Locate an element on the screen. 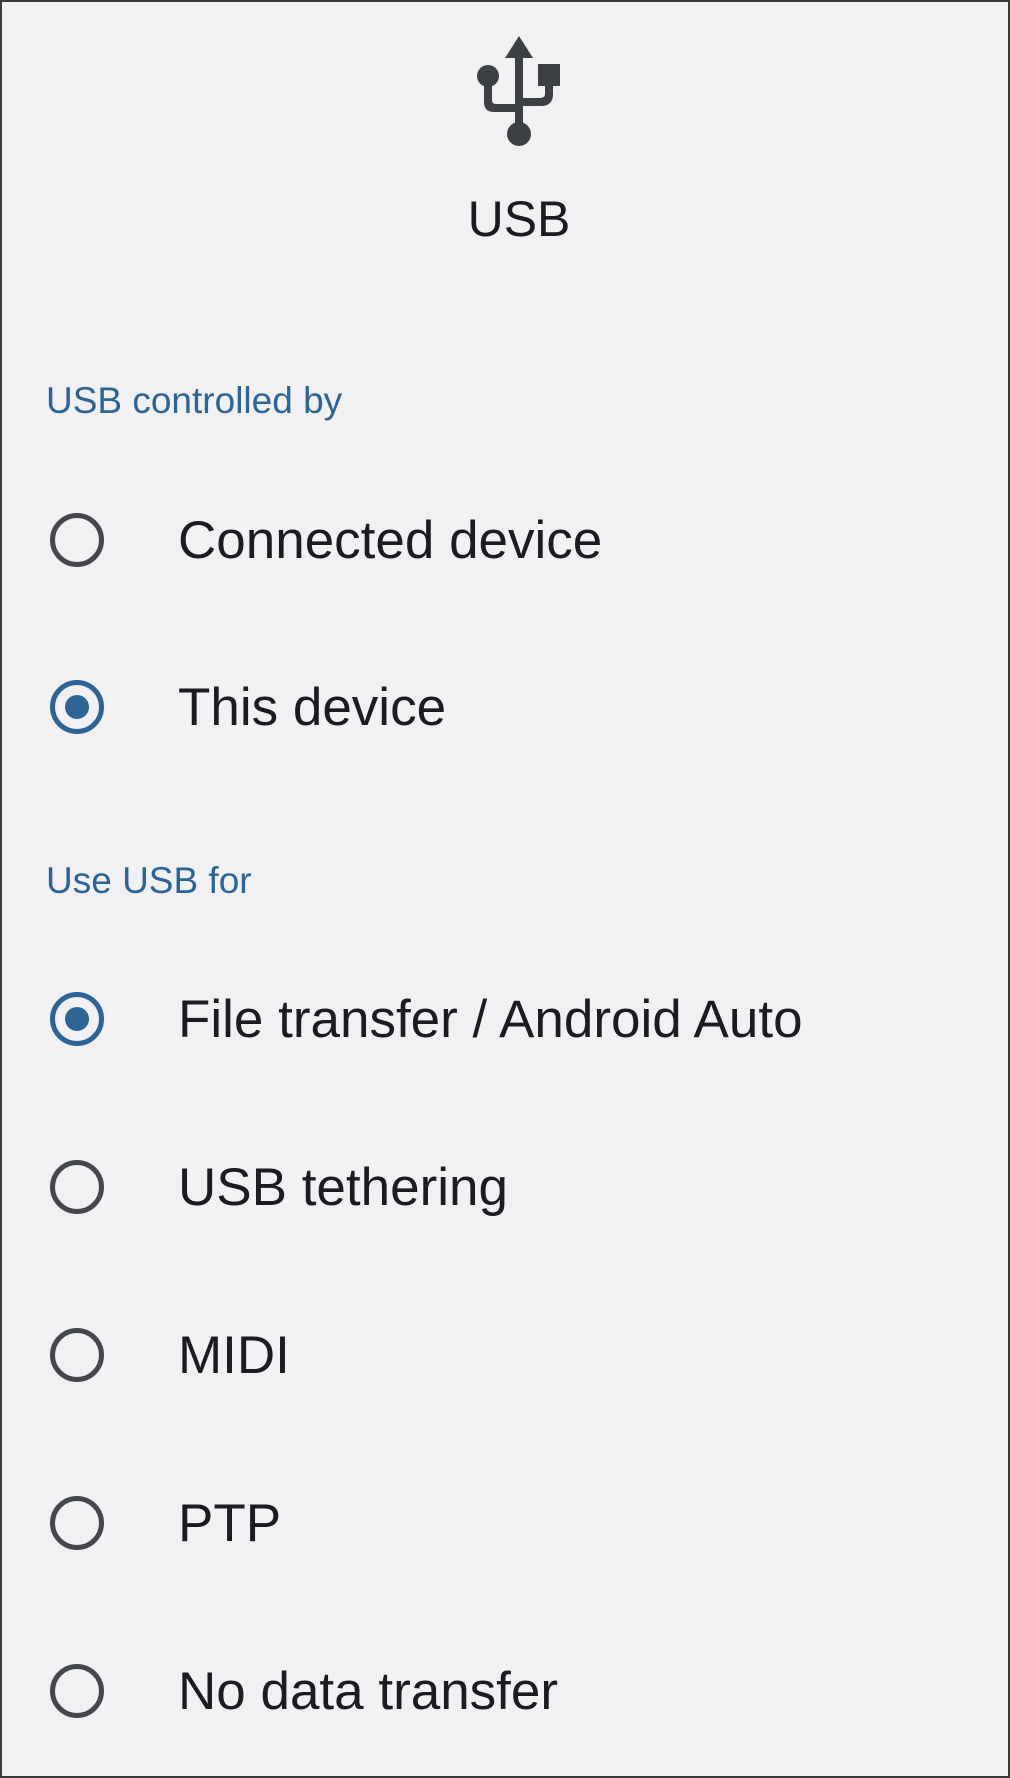 The height and width of the screenshot is (1778, 1010). option-label: Connected device is located at coordinates (390, 540).